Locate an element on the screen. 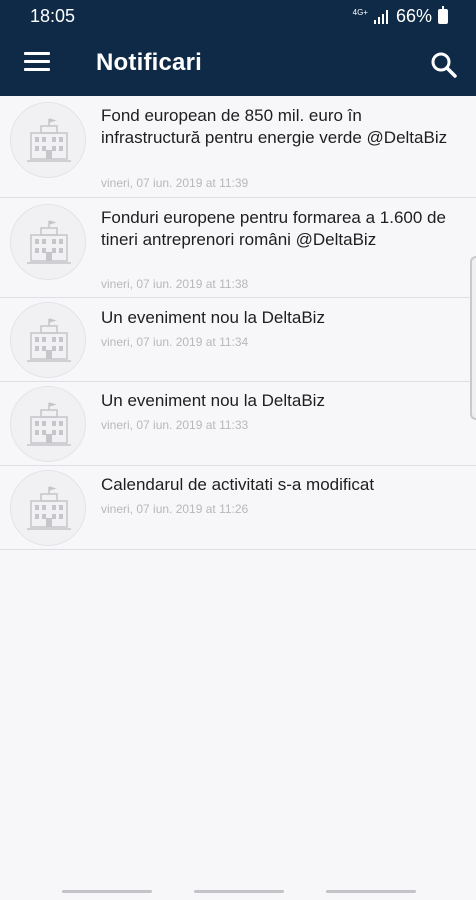 Image resolution: width=476 pixels, height=900 pixels. status-time: 18:05 is located at coordinates (53, 16).